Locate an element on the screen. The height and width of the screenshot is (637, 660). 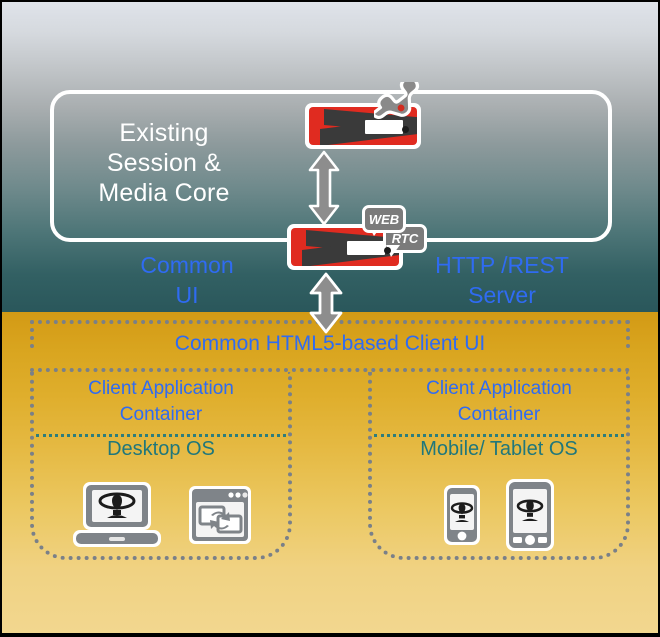
container-right-line1: Client Application is located at coordinates (499, 388).